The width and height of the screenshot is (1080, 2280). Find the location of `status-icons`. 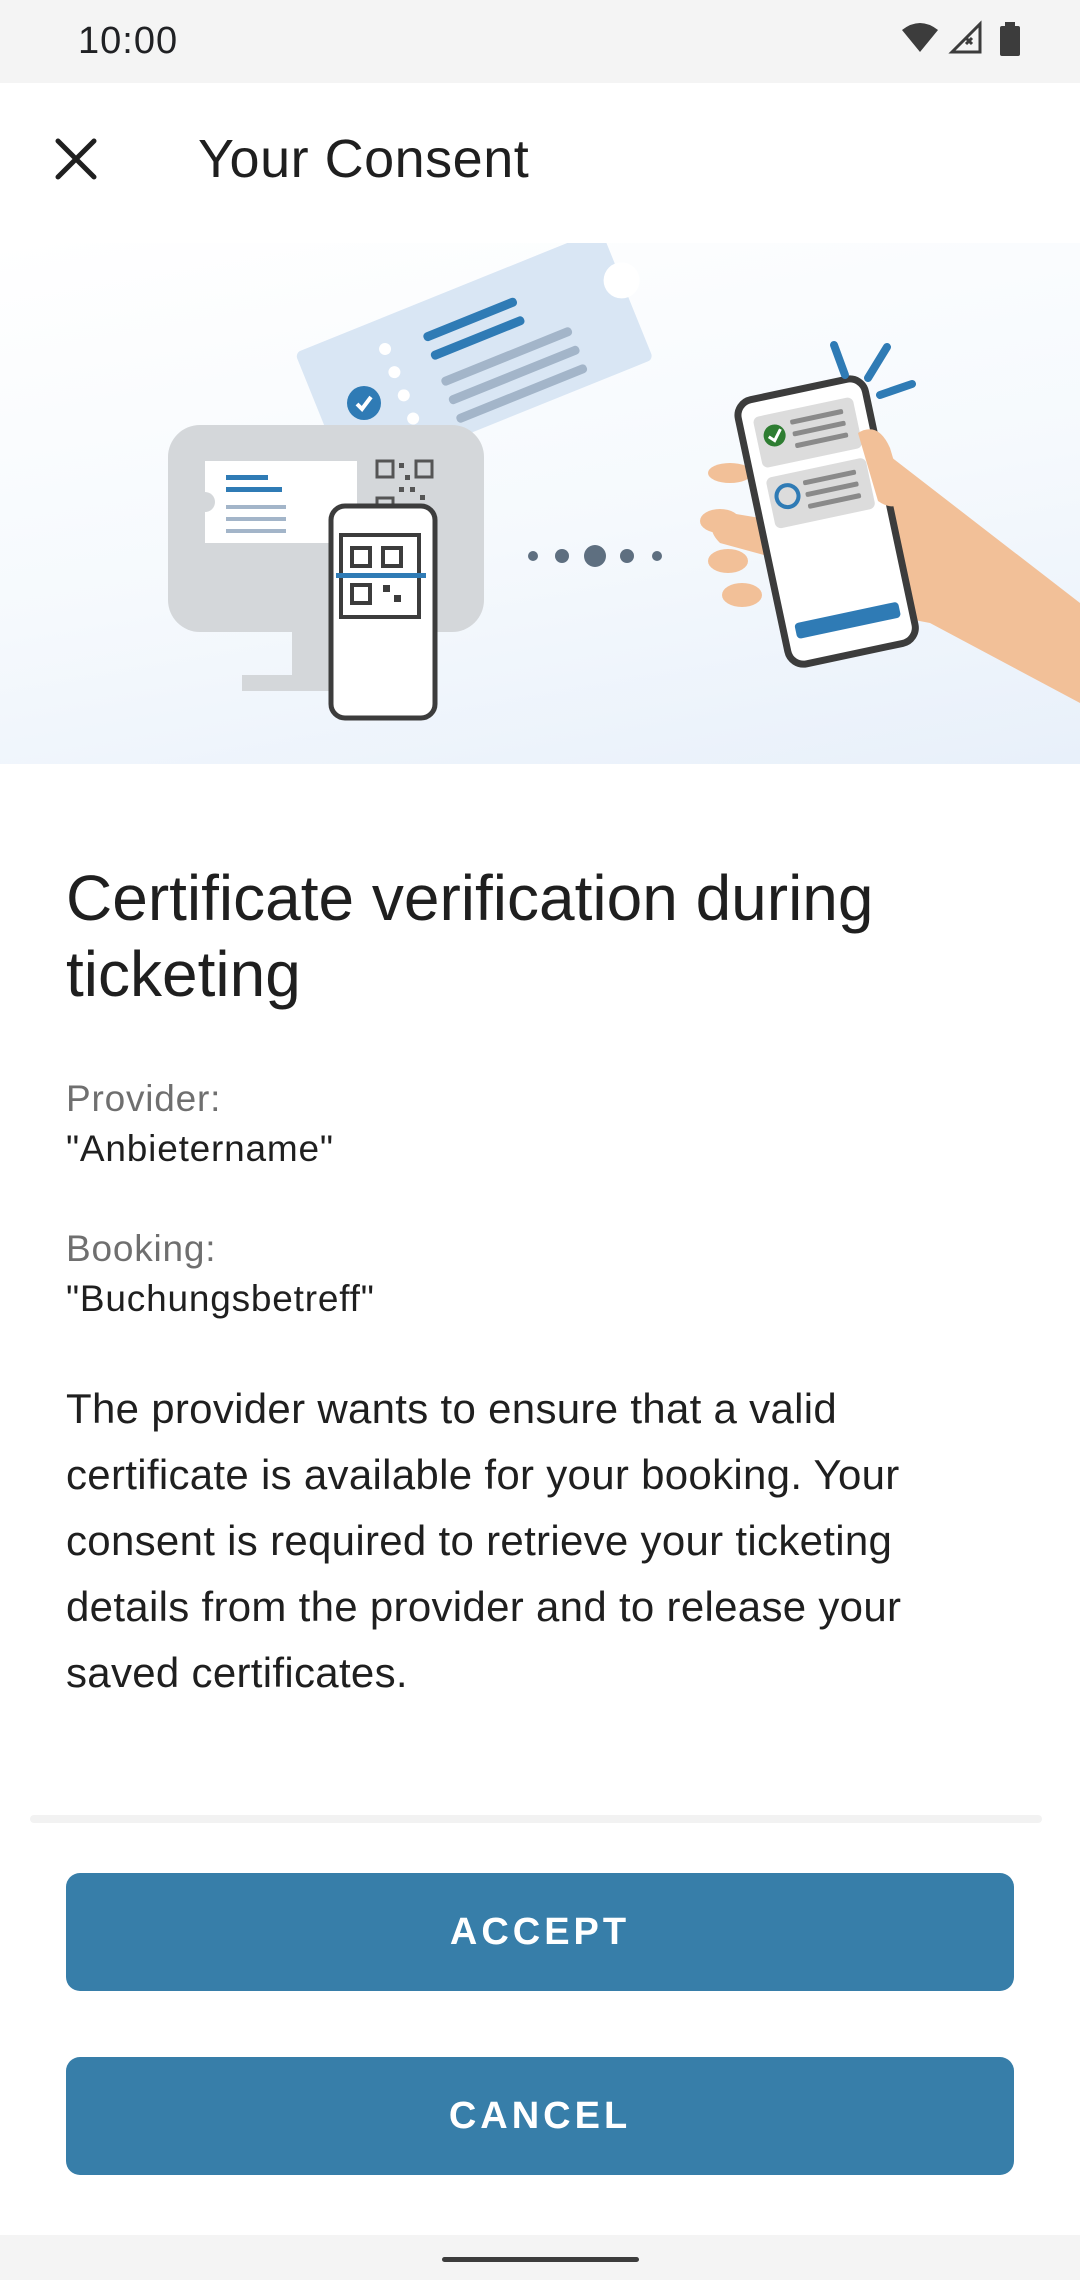

status-icons is located at coordinates (961, 38).